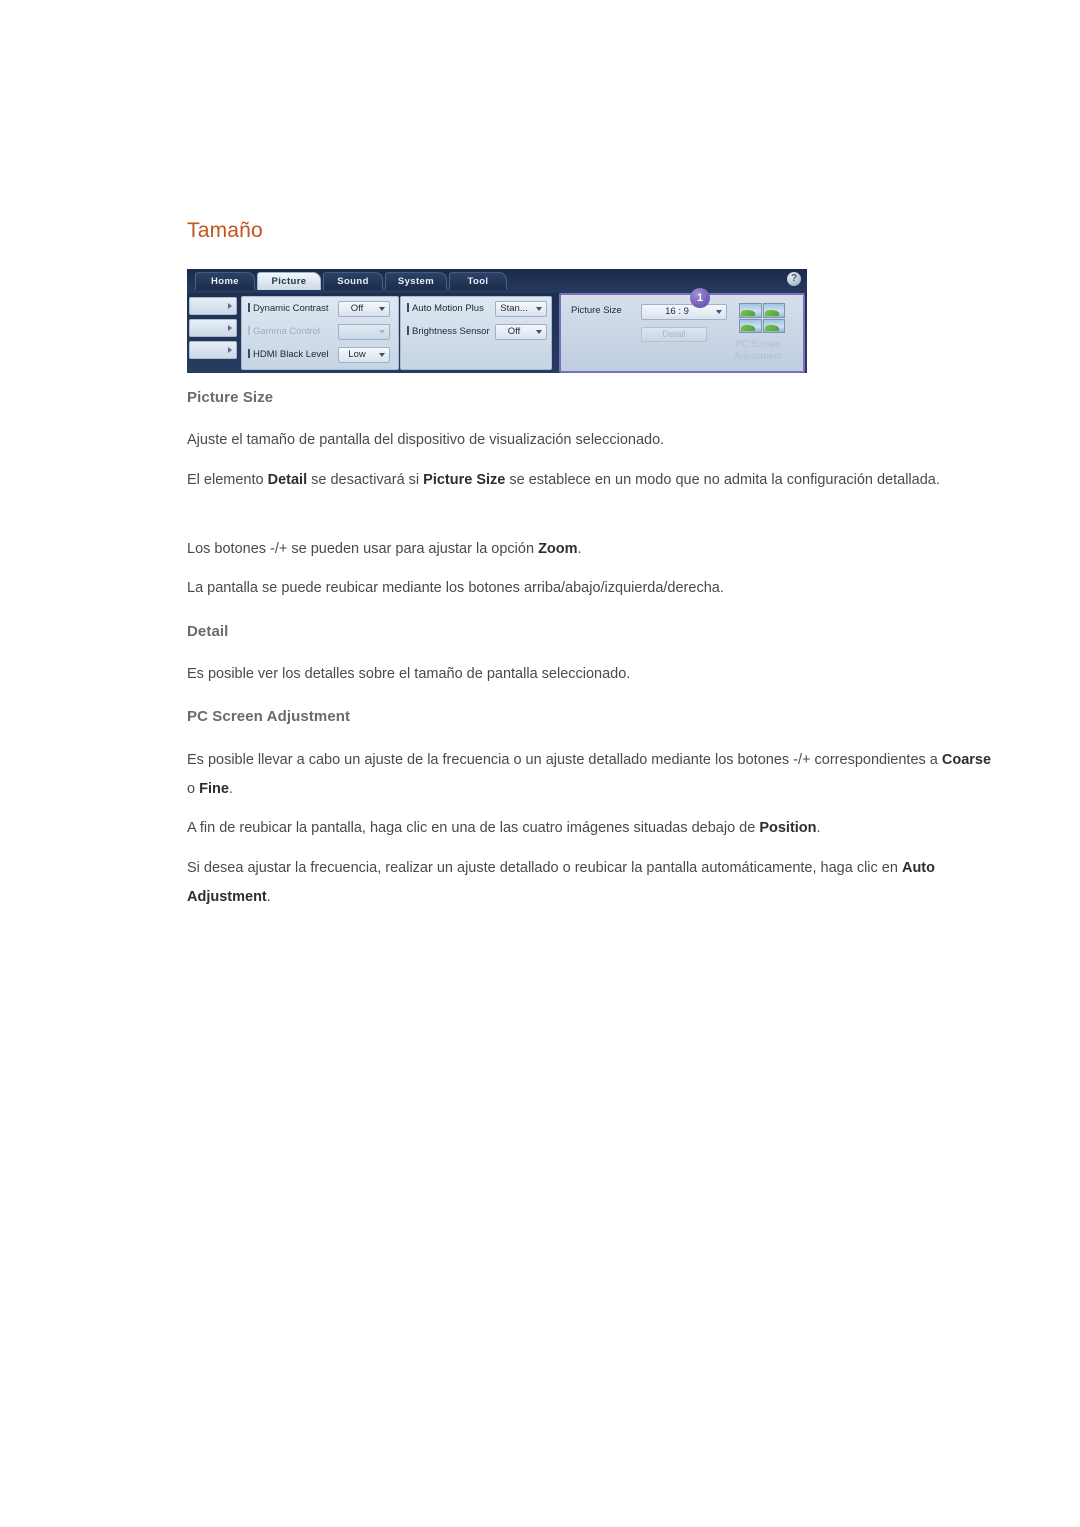 The image size is (1080, 1527). I want to click on setting-auto-motion-plus-label: Auto Motion Plus, so click(445, 309).